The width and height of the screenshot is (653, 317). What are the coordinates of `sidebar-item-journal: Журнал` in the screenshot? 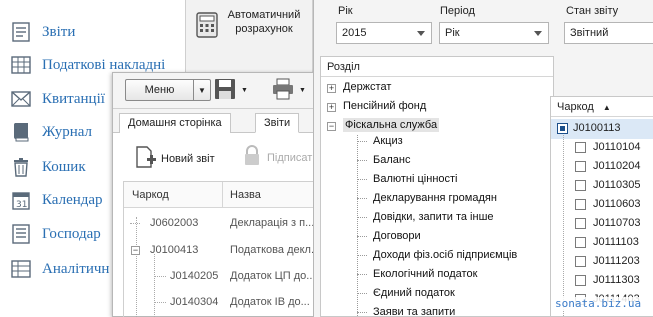 It's located at (51, 132).